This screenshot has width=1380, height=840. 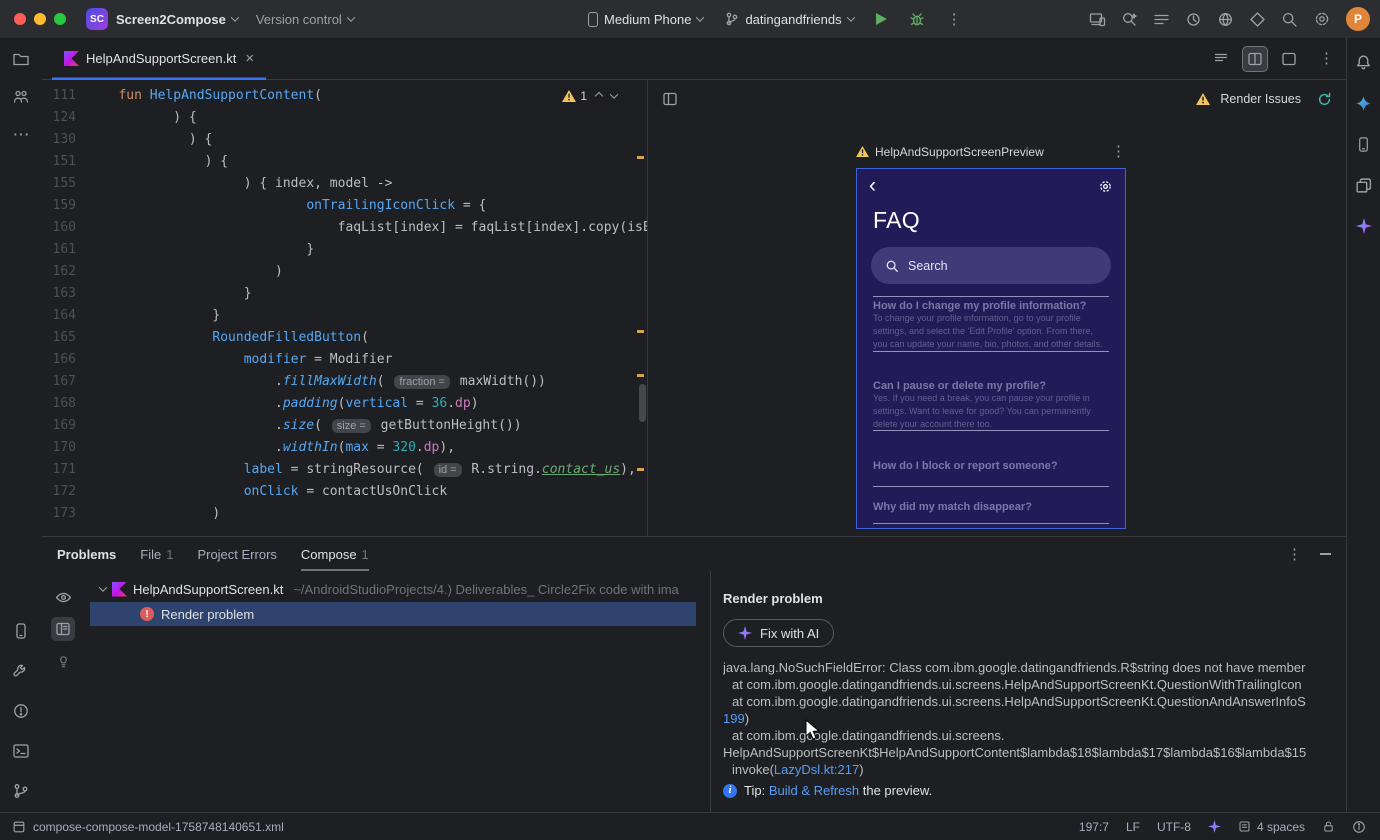 What do you see at coordinates (1129, 19) in the screenshot?
I see `ai-search-icon` at bounding box center [1129, 19].